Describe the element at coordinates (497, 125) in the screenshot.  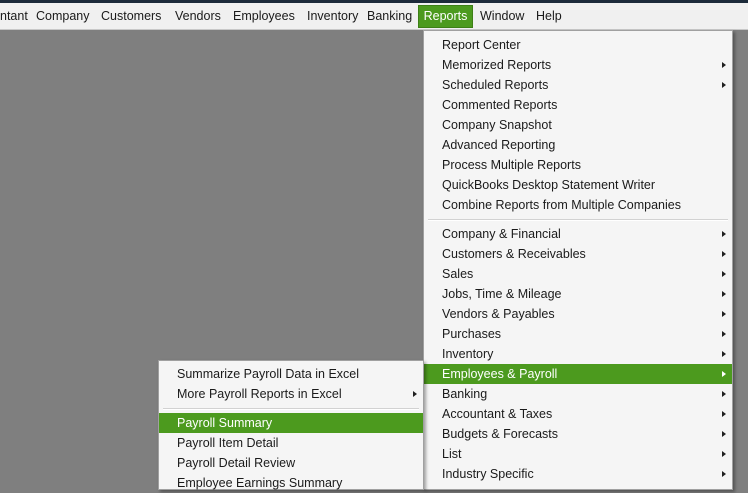
I see `menu-item-label: Company Snapshot` at that location.